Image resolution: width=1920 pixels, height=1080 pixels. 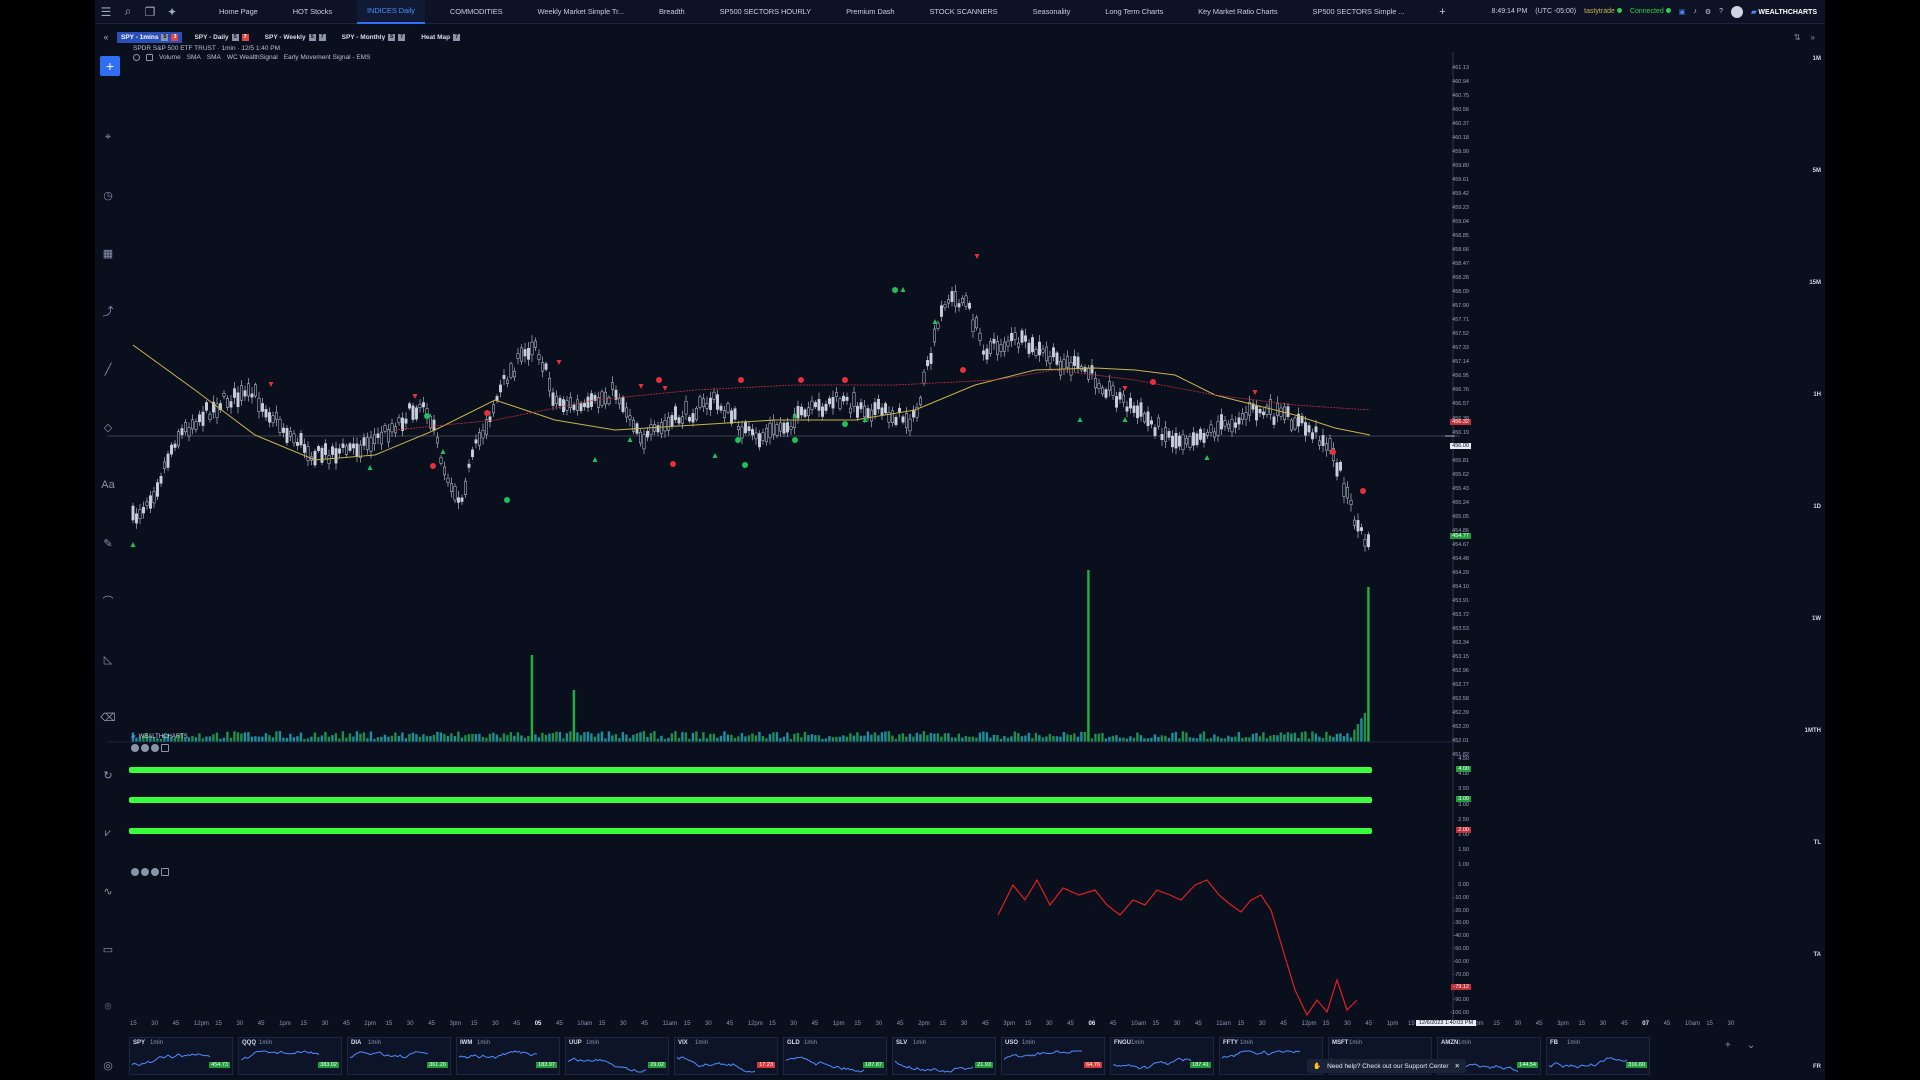 I want to click on mini-chart-gld: GLD 1min 187.87, so click(x=835, y=1056).